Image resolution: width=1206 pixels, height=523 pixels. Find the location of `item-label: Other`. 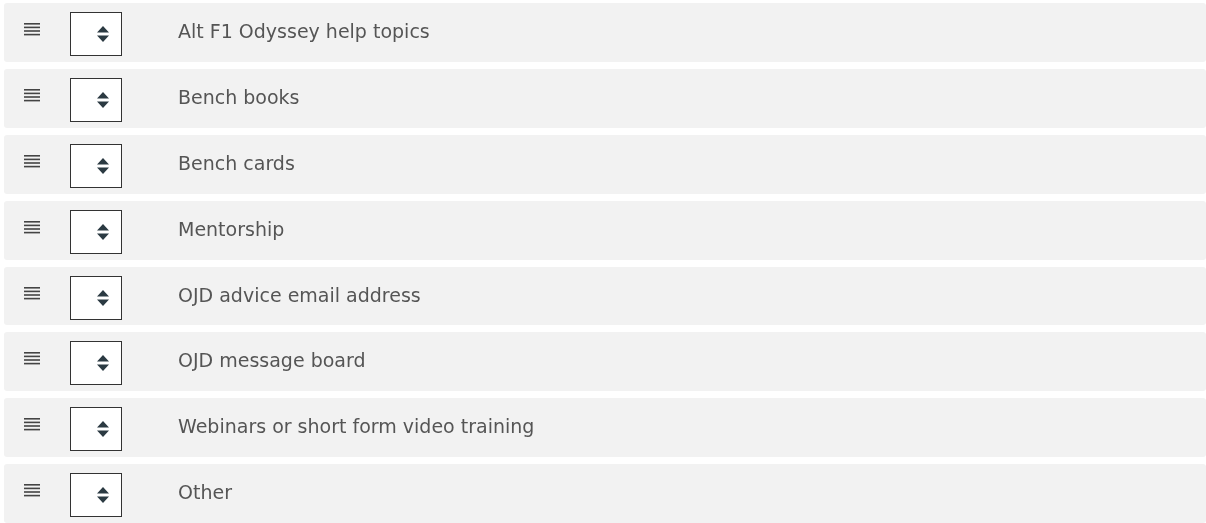

item-label: Other is located at coordinates (205, 492).